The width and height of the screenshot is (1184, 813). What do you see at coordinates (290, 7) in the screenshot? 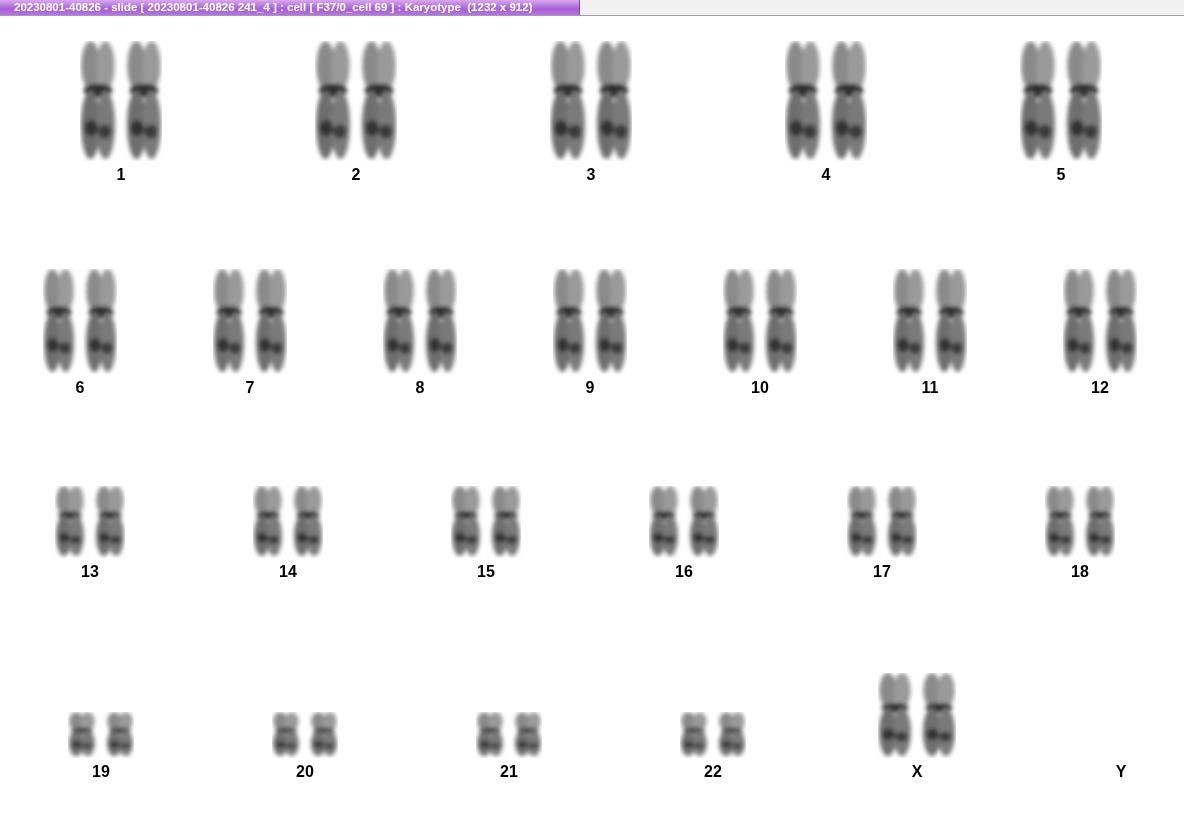
I see `window-title: 20230801-40826 - slide [ 20230801-40826 241_4 ] : cell [ F37/0_cell 69 ] : Karyotype (1232 x 912)` at bounding box center [290, 7].